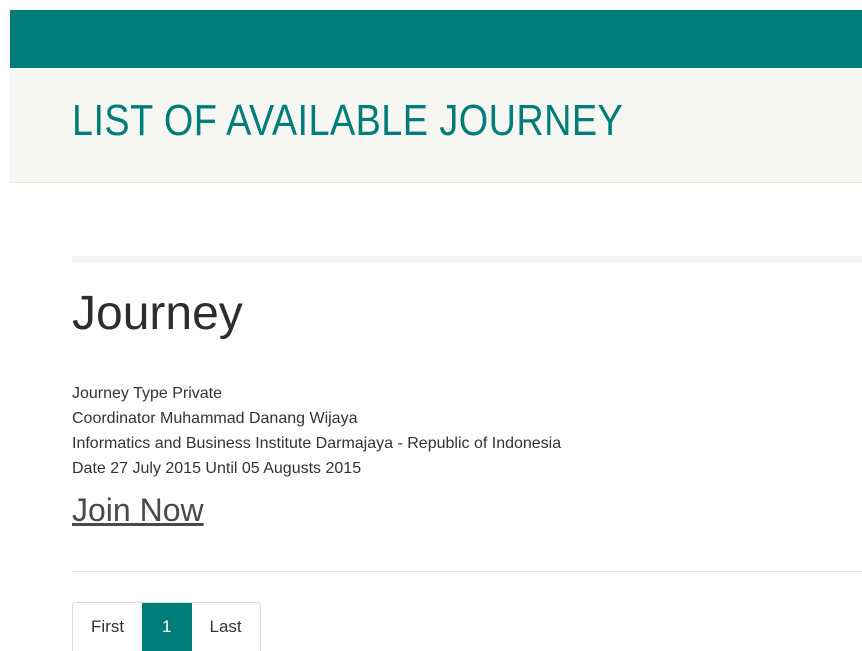  I want to click on section-divider-top, so click(467, 259).